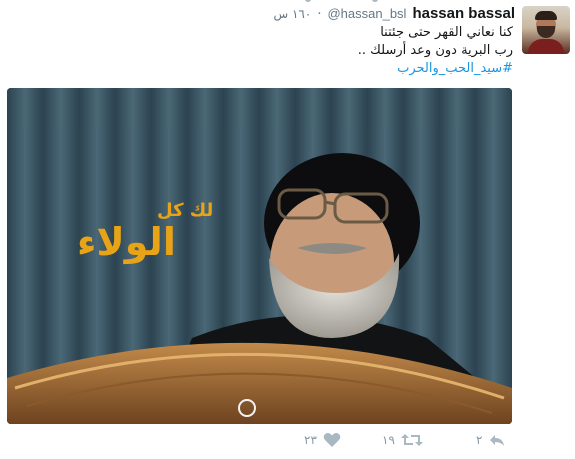  Describe the element at coordinates (287, 444) in the screenshot. I see `tweet-actions: ٢ ١٩ ٢٣` at that location.